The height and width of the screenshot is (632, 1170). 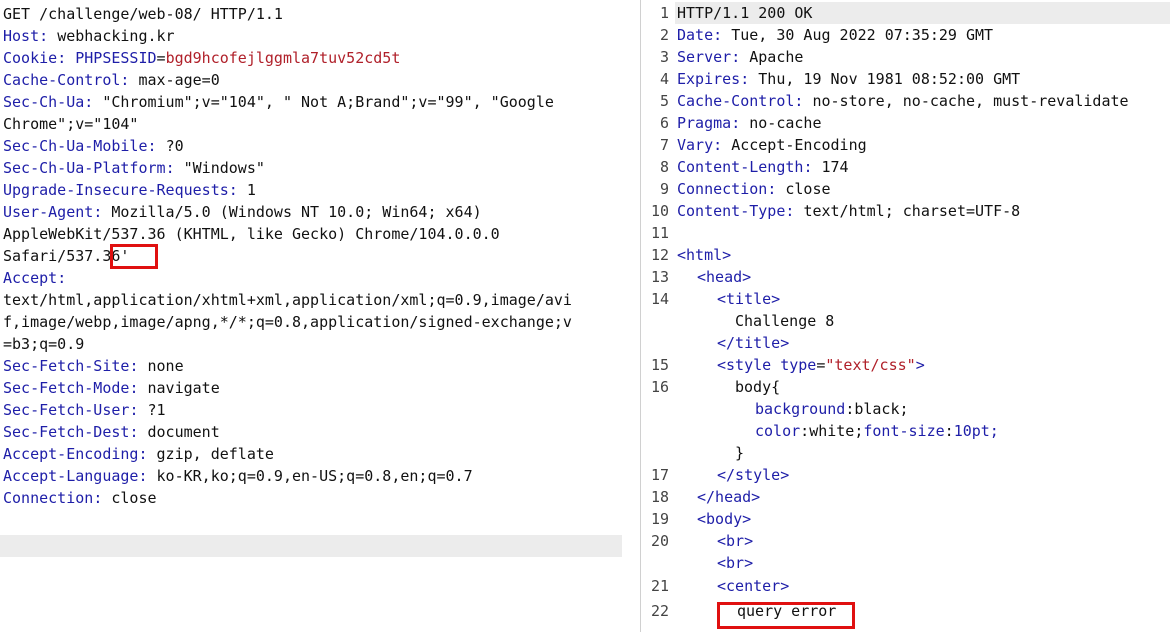 What do you see at coordinates (89, 36) in the screenshot?
I see `header-host: Host: webhacking.kr` at bounding box center [89, 36].